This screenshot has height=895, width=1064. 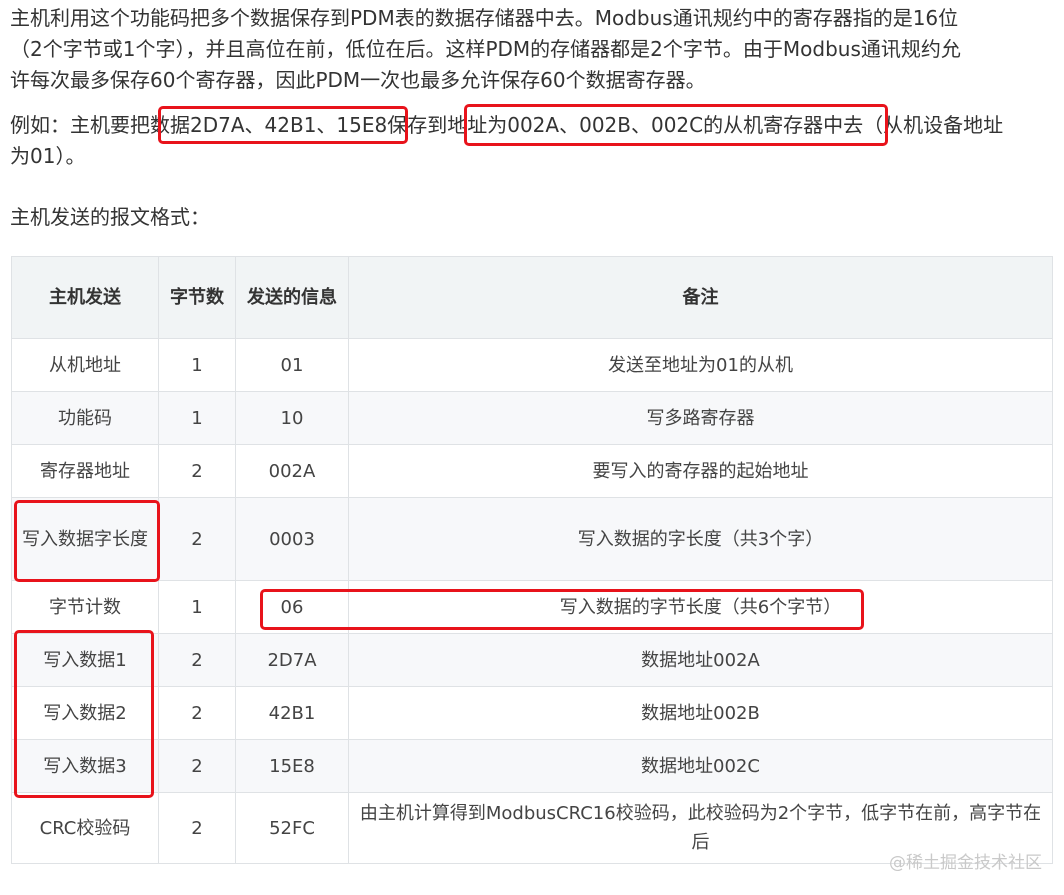 I want to click on example-line-2: 为01）。, so click(x=48, y=156).